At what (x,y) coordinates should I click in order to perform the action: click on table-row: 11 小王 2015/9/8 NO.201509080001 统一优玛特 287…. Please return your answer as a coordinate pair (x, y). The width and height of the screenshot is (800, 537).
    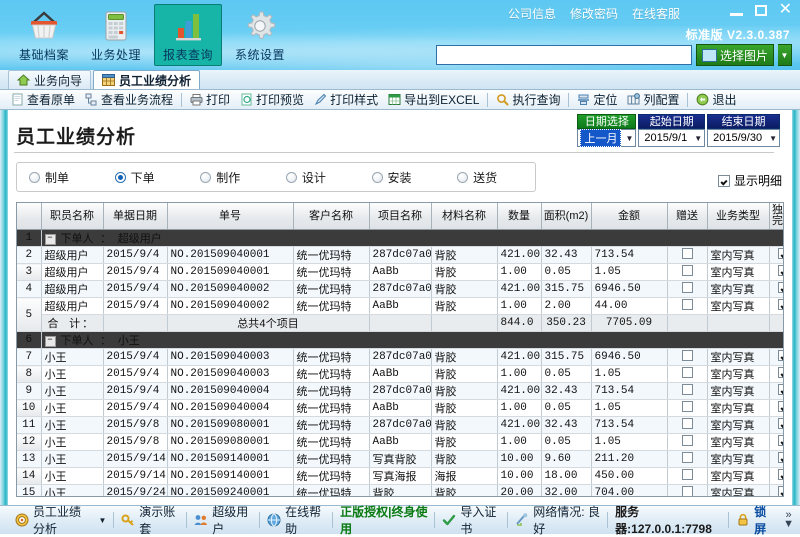
    Looking at the image, I should click on (400, 425).